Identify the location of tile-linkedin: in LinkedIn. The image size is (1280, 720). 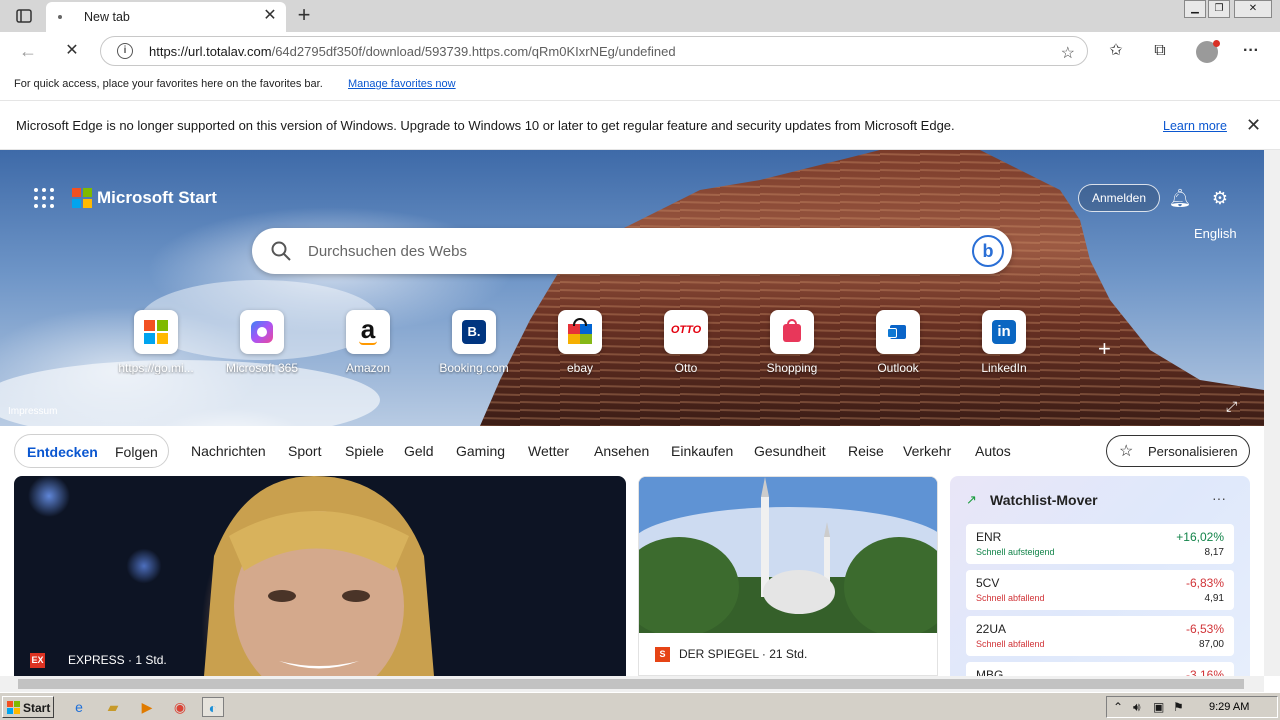
(1004, 342).